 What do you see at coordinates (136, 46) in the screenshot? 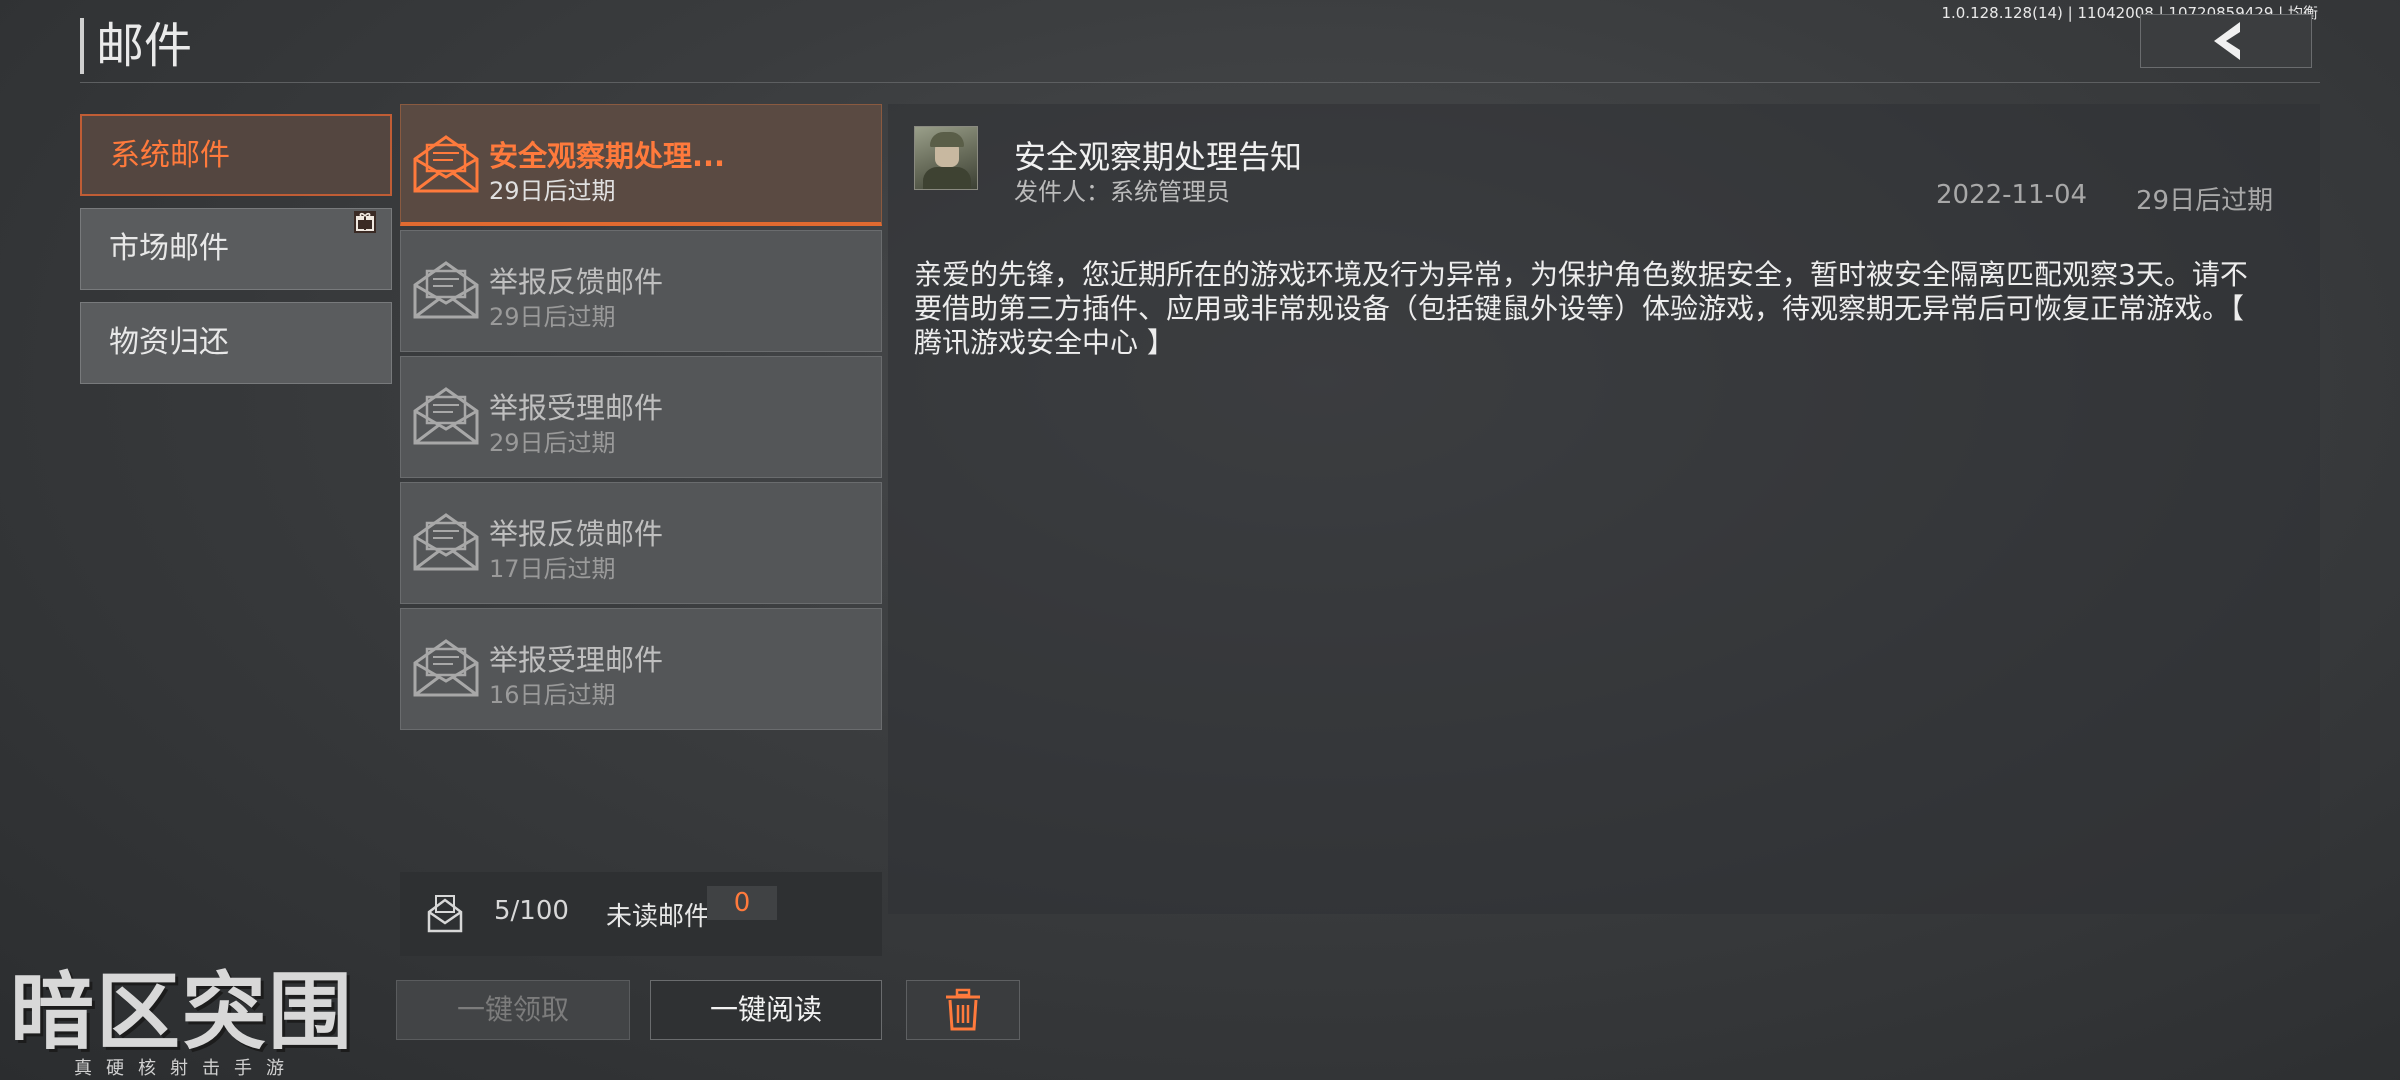
I see `page-title: 邮件` at bounding box center [136, 46].